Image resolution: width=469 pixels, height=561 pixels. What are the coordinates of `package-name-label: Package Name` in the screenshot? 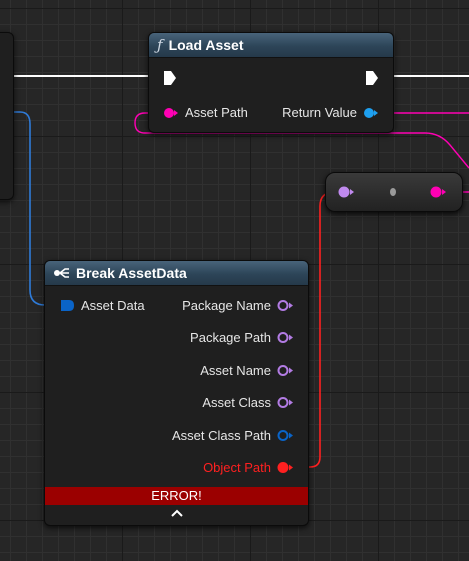 It's located at (226, 305).